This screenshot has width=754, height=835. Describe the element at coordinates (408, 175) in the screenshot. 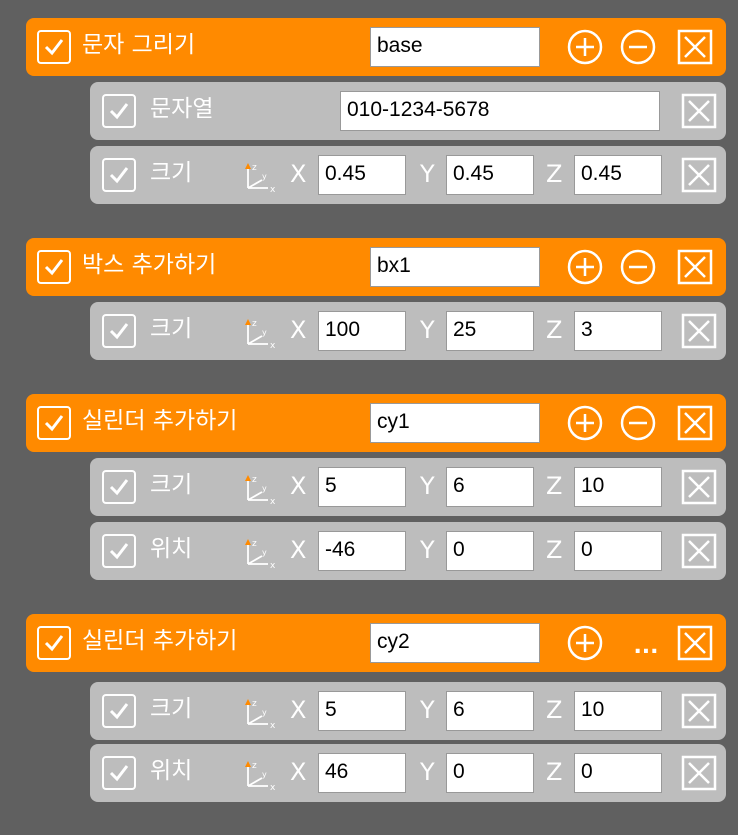

I see `property-row-size: 크기 zyx X 0.45 Y 0.45 Z 0.45` at that location.